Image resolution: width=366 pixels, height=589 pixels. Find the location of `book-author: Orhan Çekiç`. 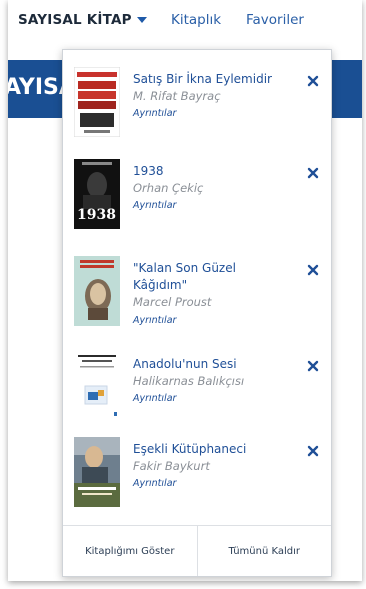

book-author: Orhan Çekiç is located at coordinates (168, 188).